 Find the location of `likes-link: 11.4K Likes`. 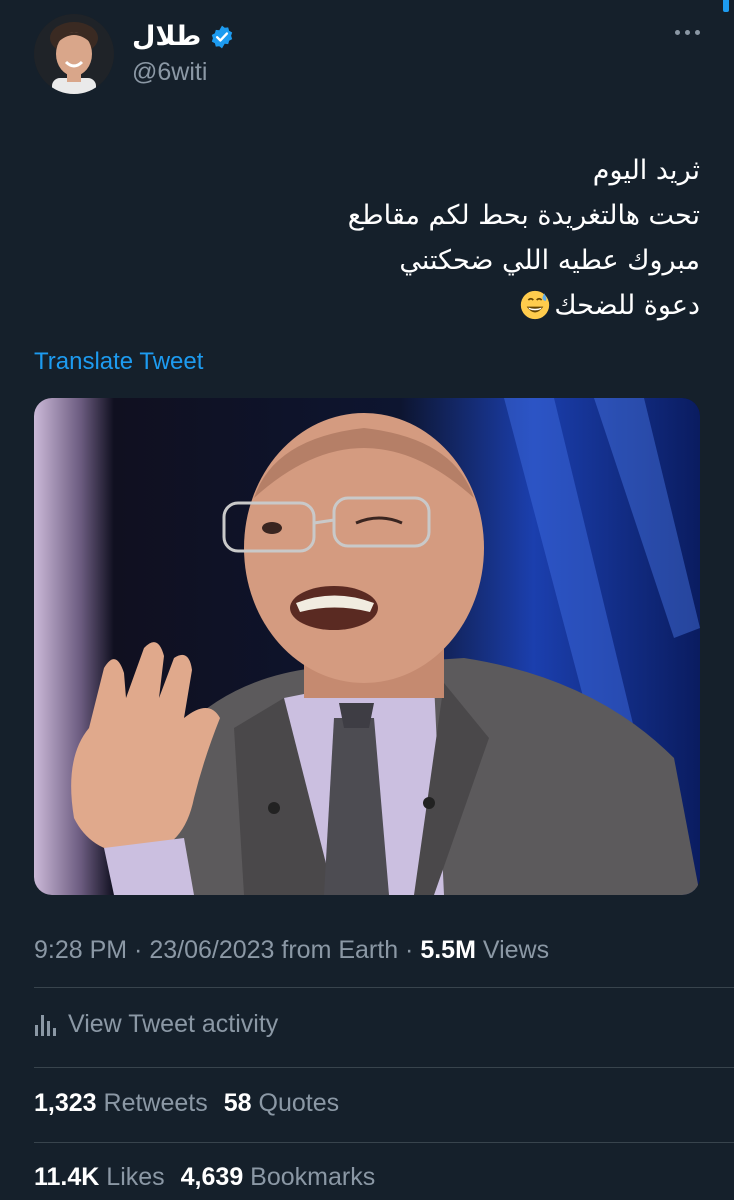

likes-link: 11.4K Likes is located at coordinates (99, 1177).